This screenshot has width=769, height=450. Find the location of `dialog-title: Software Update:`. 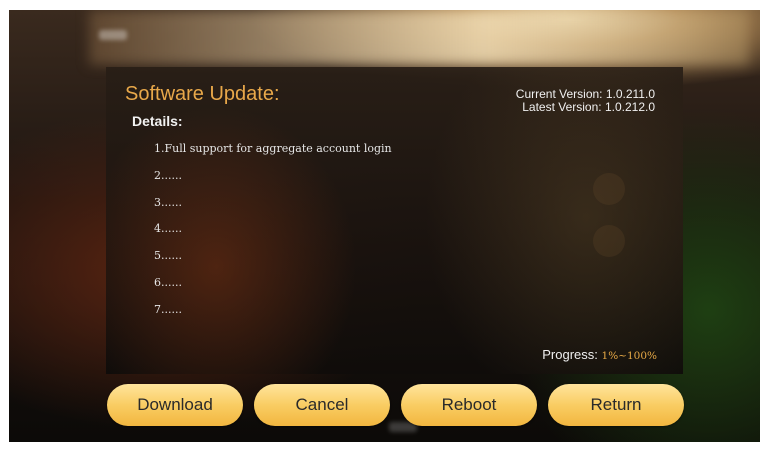

dialog-title: Software Update: is located at coordinates (202, 94).